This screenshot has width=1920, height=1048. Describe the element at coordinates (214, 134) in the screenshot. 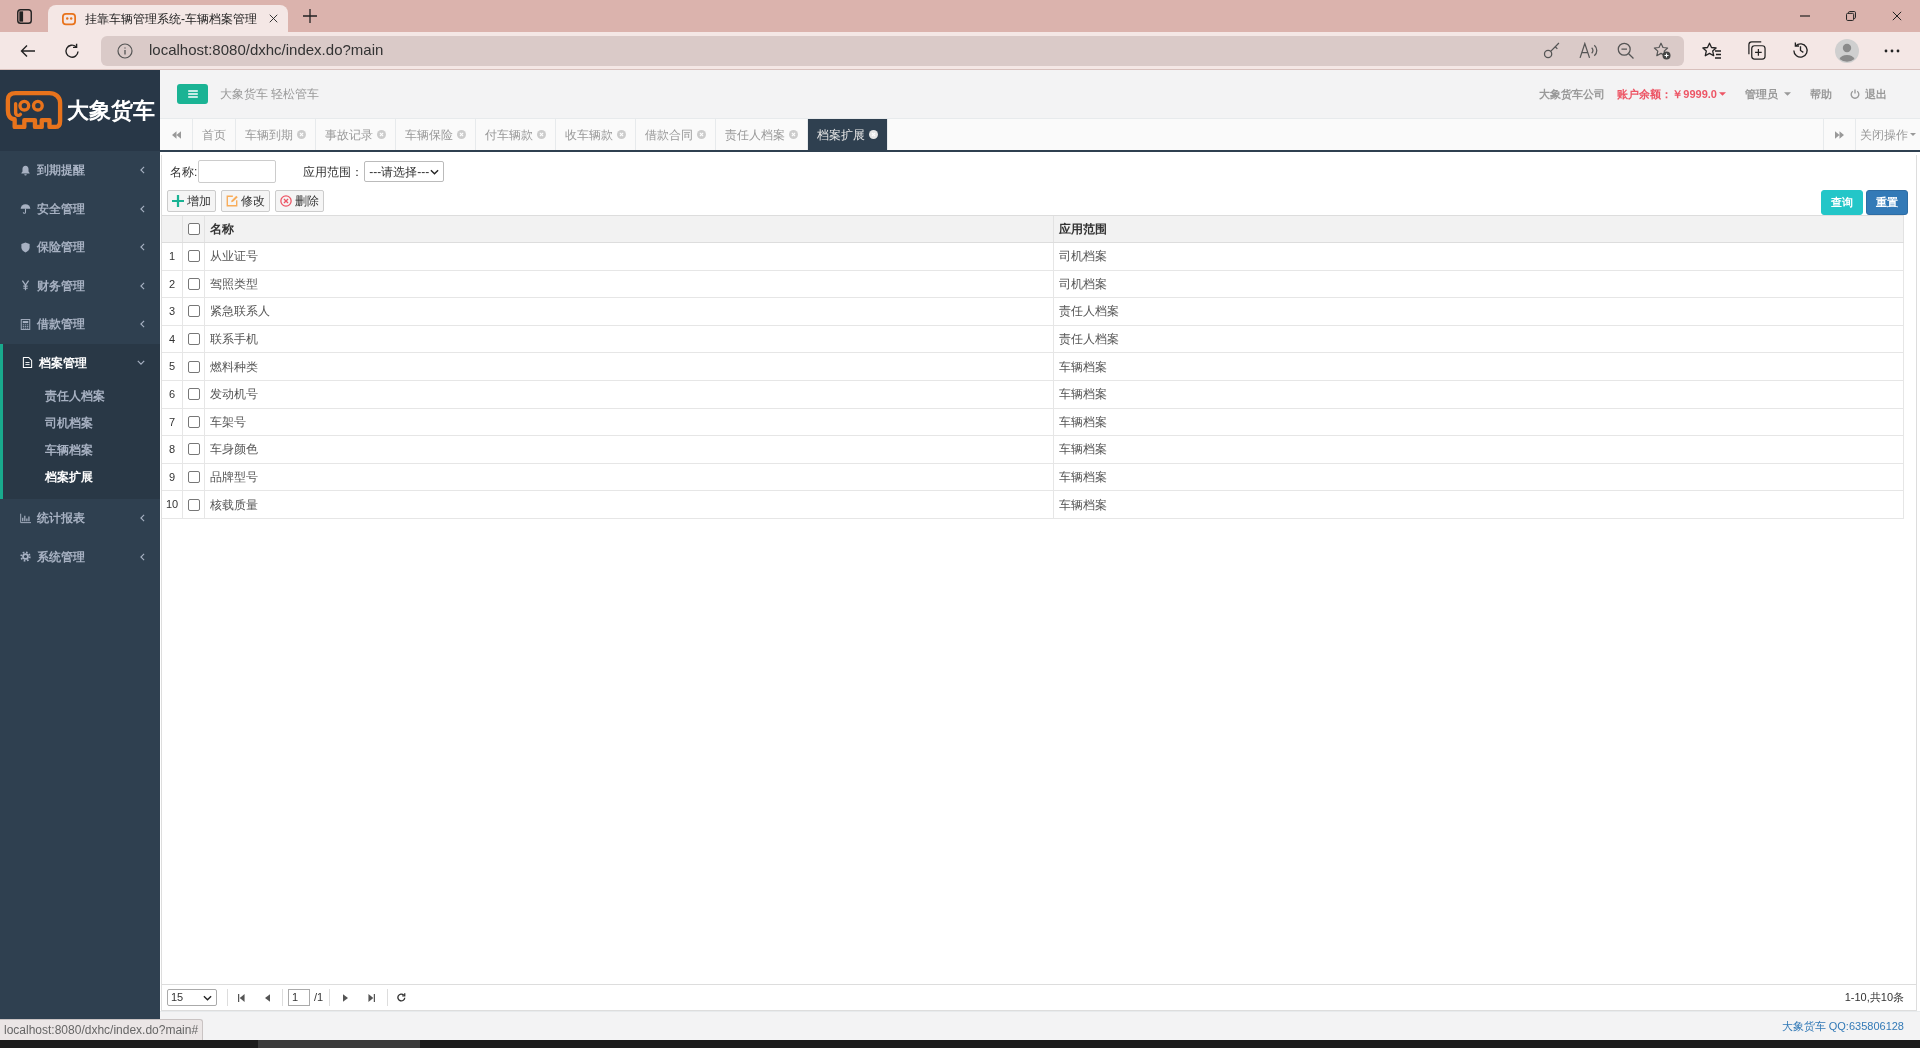

I see `page-tab: 首页` at that location.